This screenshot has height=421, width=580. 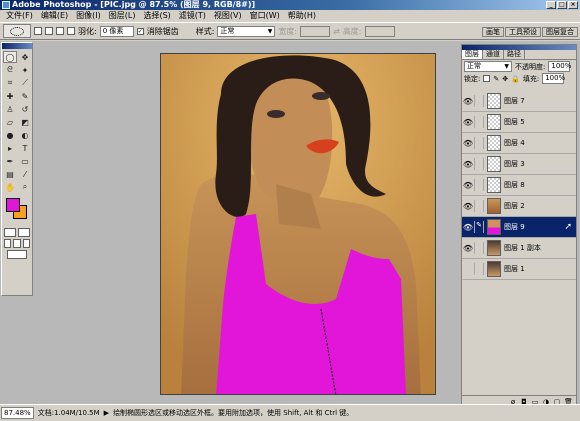 What do you see at coordinates (479, 227) in the screenshot?
I see `brush-indicator-icon: ✎` at bounding box center [479, 227].